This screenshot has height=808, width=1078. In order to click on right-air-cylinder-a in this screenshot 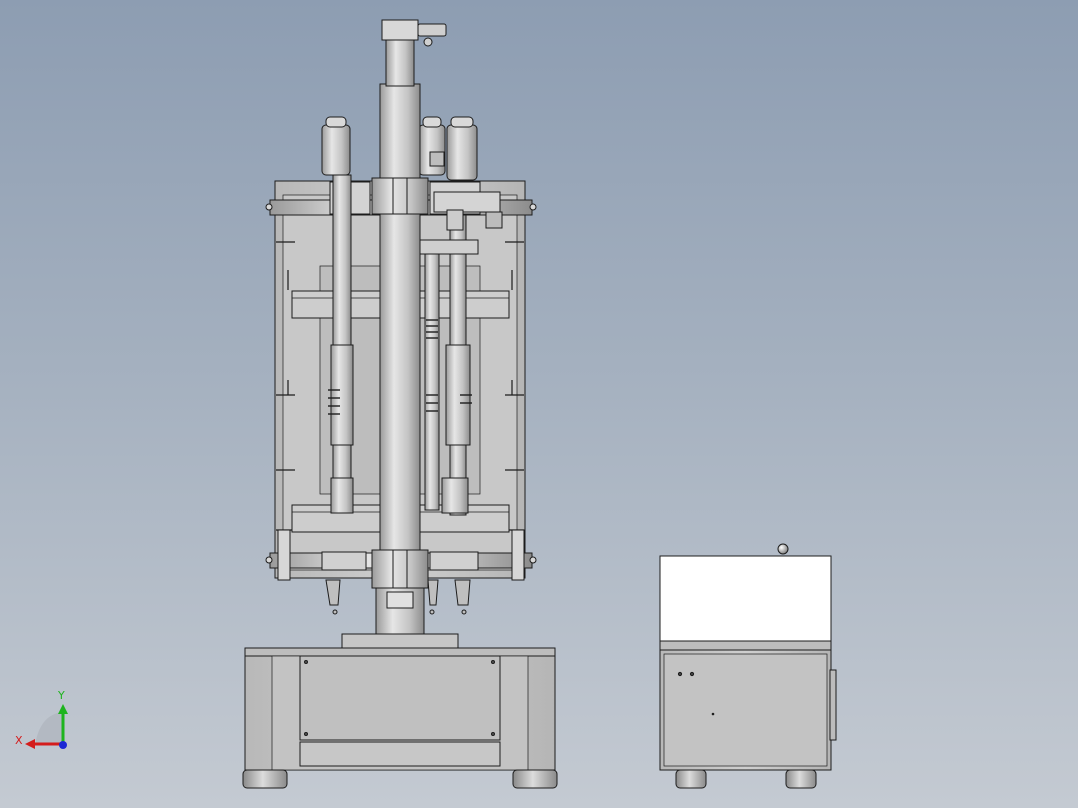, I will do `click(432, 150)`.